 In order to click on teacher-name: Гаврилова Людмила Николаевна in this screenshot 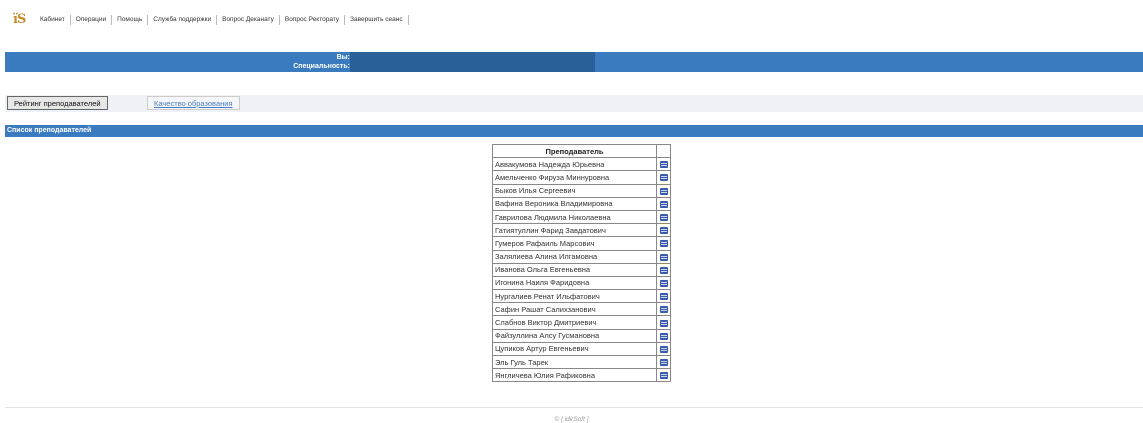, I will do `click(574, 217)`.